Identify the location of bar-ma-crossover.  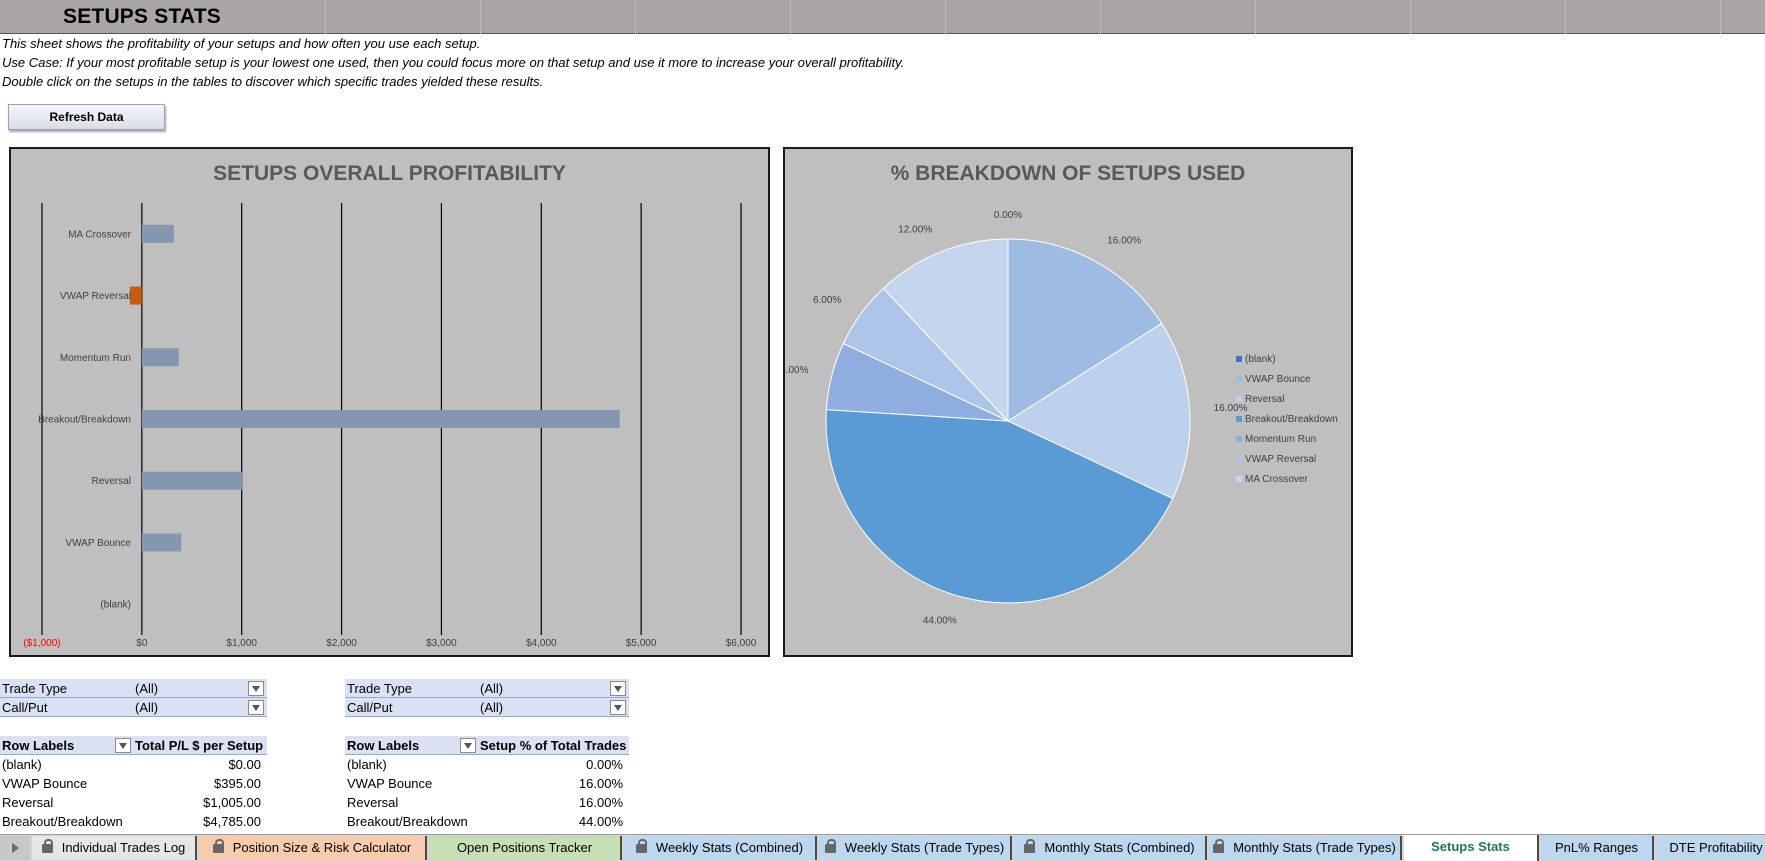
(157, 233).